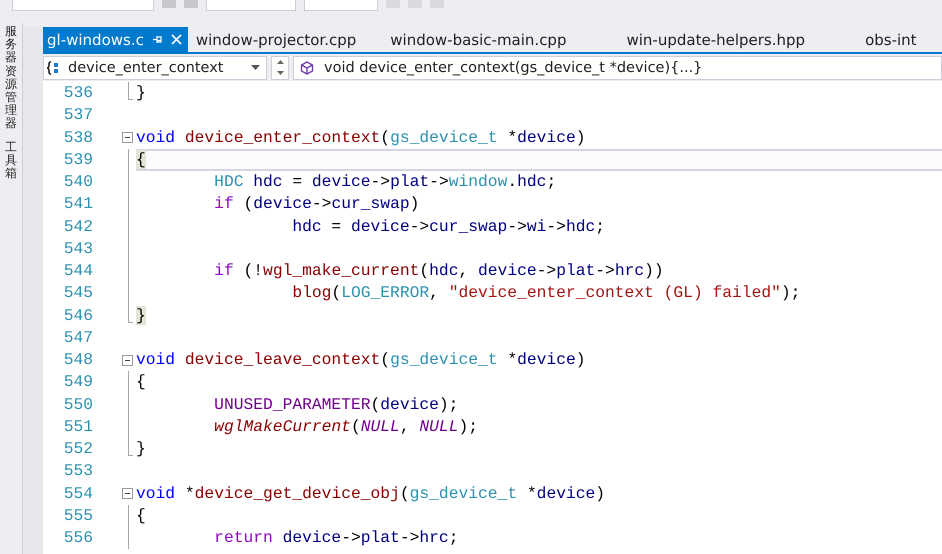  Describe the element at coordinates (77, 360) in the screenshot. I see `line-number: 548` at that location.